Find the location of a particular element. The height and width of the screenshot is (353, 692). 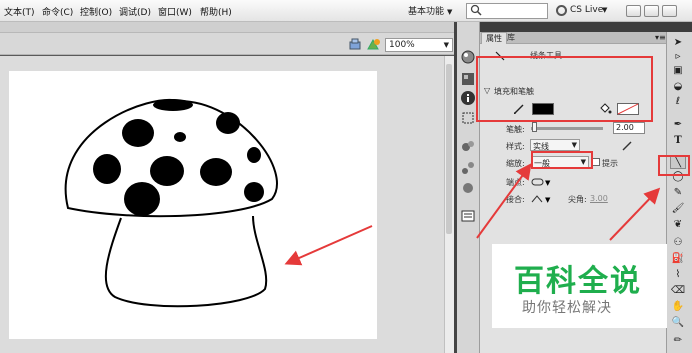

arrow-to-mushroom is located at coordinates (328, 245).